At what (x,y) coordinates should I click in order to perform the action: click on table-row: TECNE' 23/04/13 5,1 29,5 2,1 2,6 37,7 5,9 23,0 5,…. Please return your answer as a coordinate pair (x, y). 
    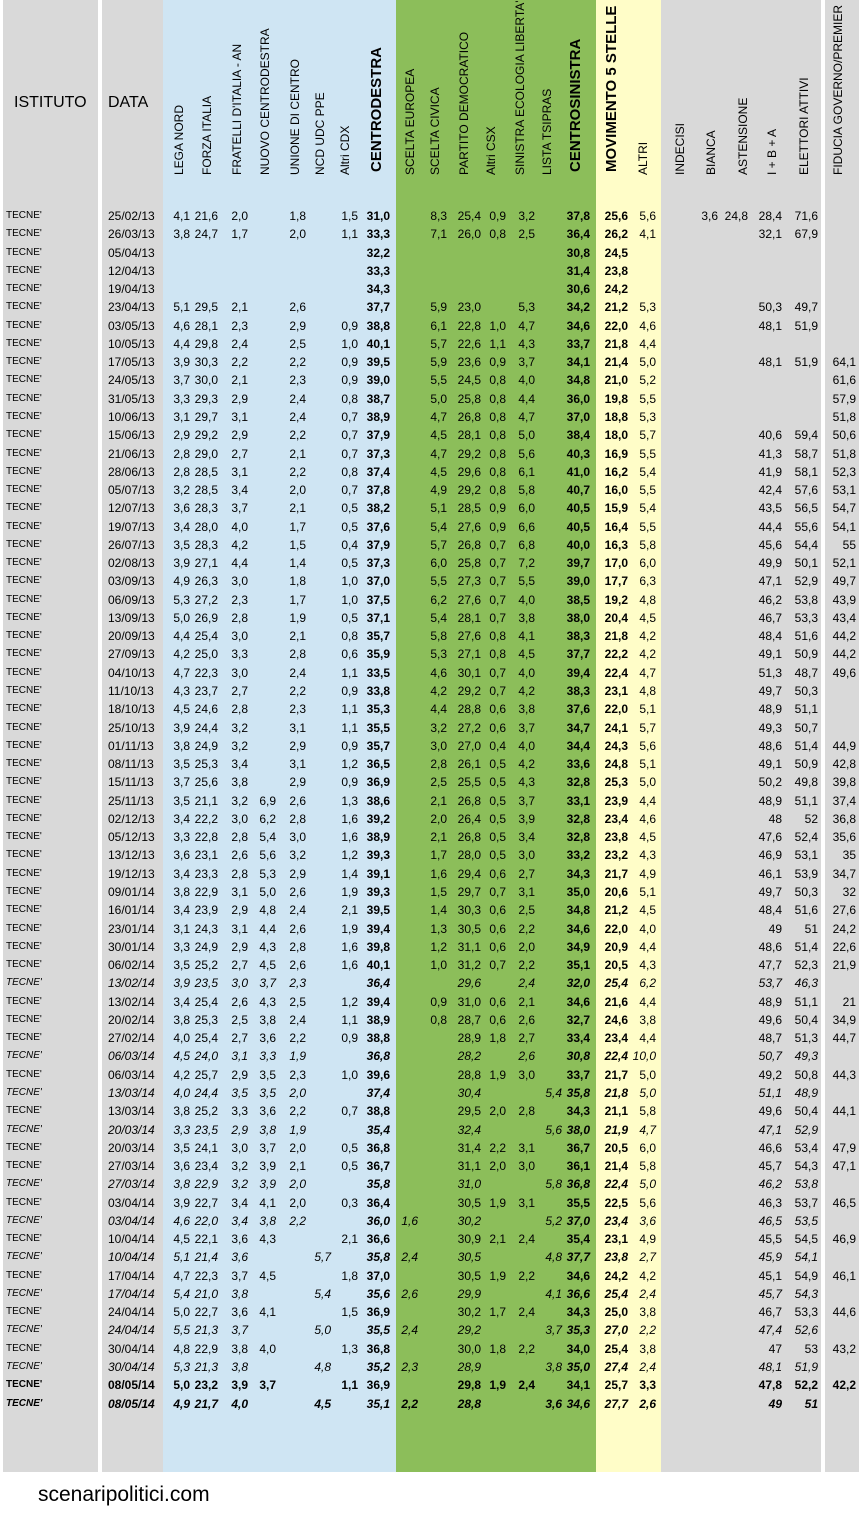
    Looking at the image, I should click on (431, 307).